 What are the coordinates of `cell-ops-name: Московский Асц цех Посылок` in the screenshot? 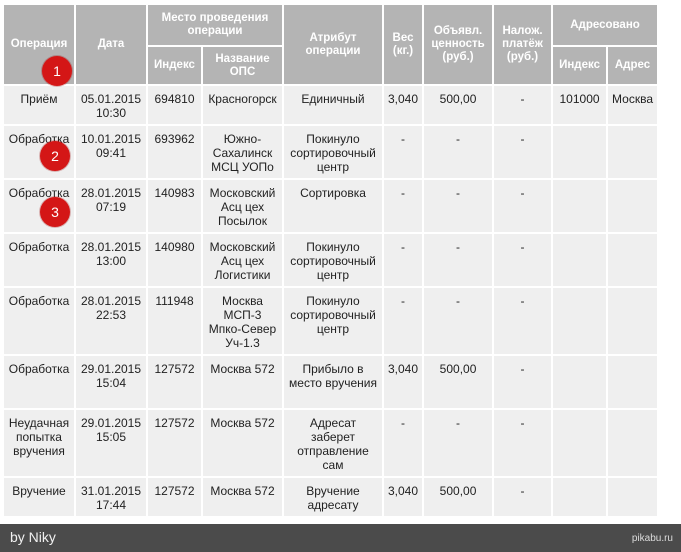 It's located at (242, 206).